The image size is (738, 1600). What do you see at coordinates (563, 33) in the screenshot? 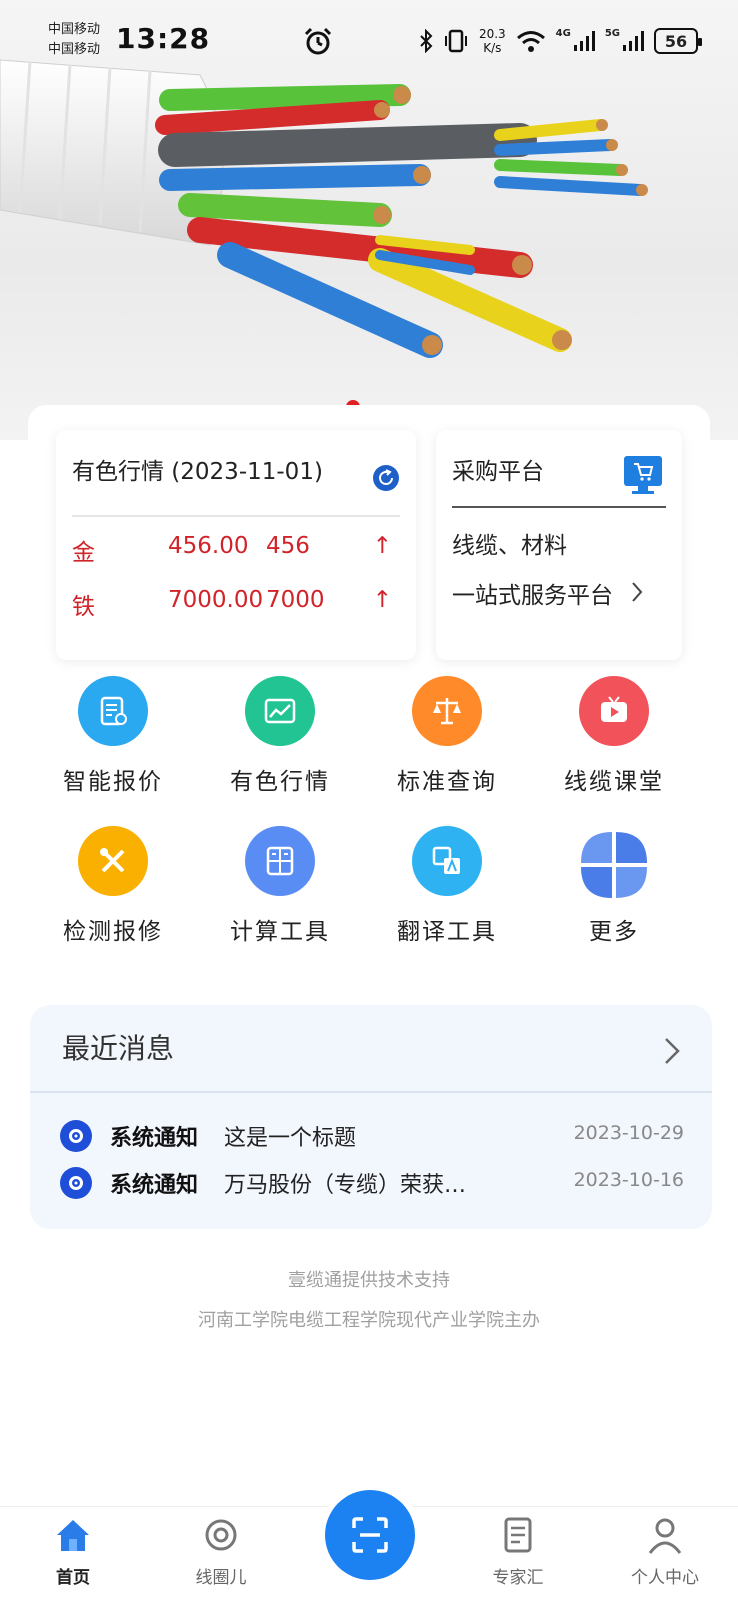
I see `signal-1-type: 4G` at bounding box center [563, 33].